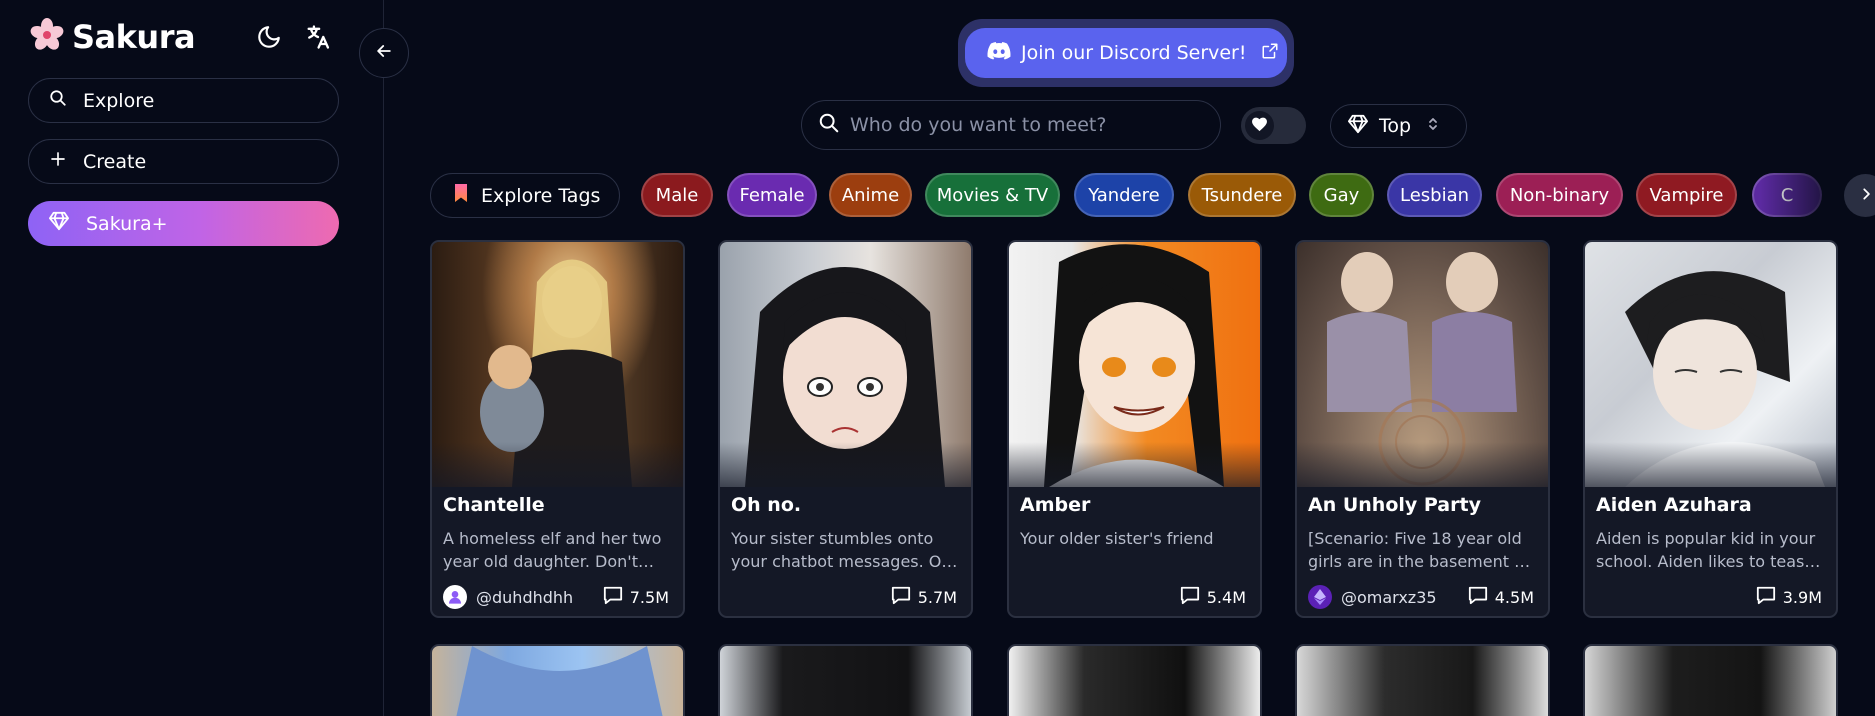 The width and height of the screenshot is (1875, 716). I want to click on card-footer: 5.4M, so click(1133, 597).